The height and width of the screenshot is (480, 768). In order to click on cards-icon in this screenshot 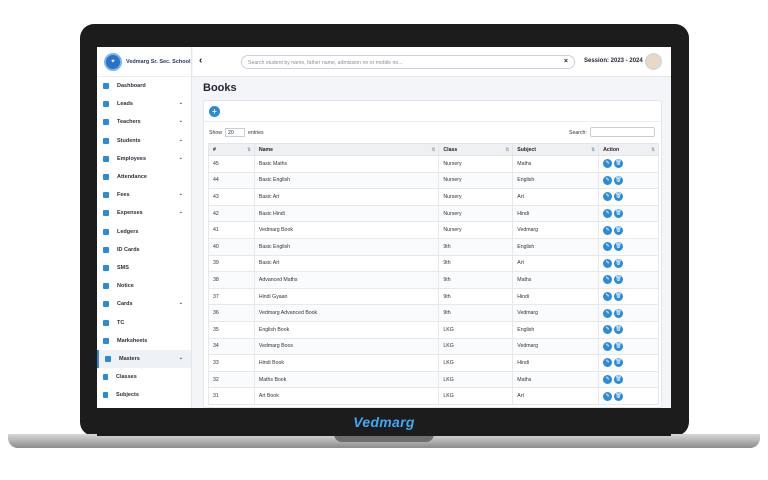, I will do `click(106, 304)`.